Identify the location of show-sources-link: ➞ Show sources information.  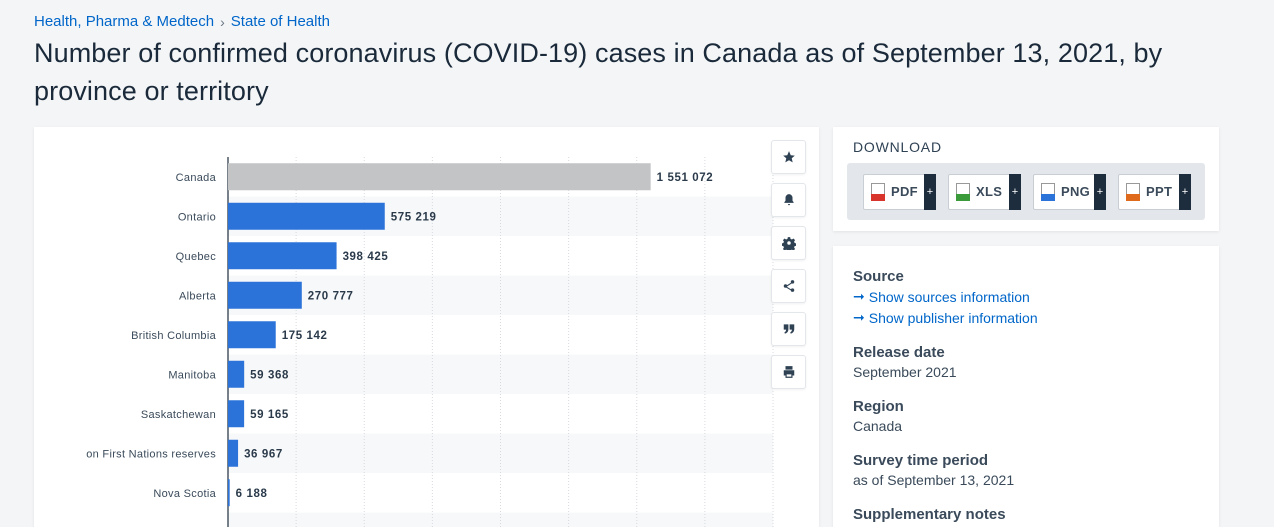
(1026, 296).